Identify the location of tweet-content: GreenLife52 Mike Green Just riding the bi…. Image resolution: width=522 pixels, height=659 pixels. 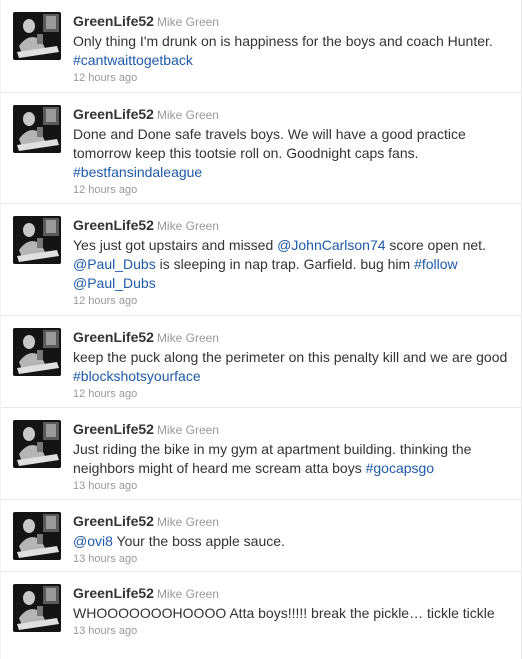
(293, 456).